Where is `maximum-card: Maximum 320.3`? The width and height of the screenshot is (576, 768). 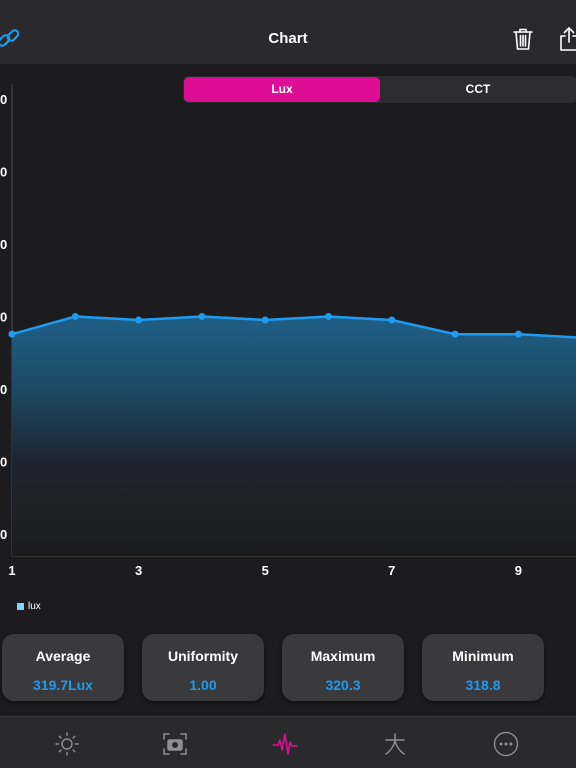 maximum-card: Maximum 320.3 is located at coordinates (343, 667).